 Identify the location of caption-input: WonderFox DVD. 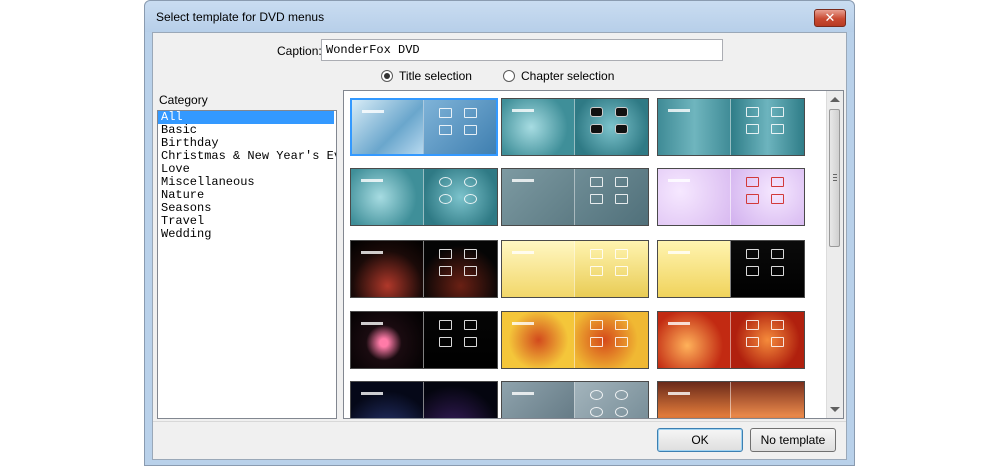
(522, 50).